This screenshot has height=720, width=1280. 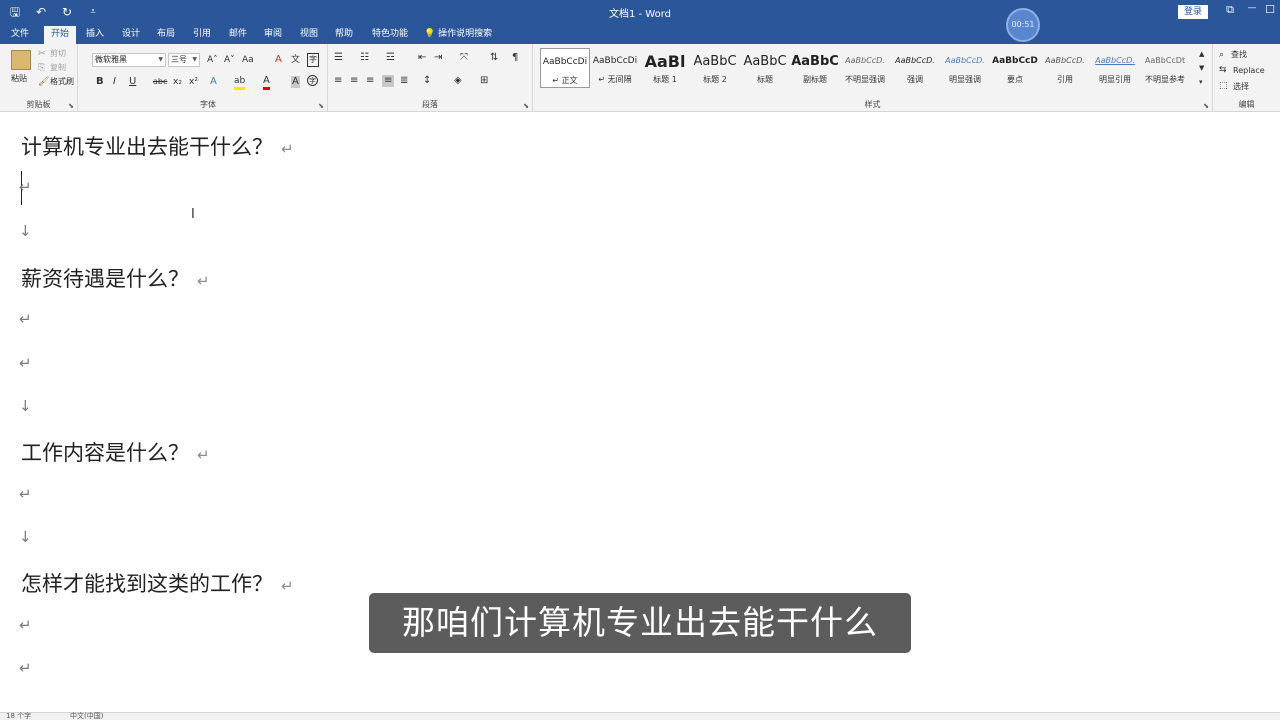 I want to click on sort-icon: ⇅, so click(x=494, y=58).